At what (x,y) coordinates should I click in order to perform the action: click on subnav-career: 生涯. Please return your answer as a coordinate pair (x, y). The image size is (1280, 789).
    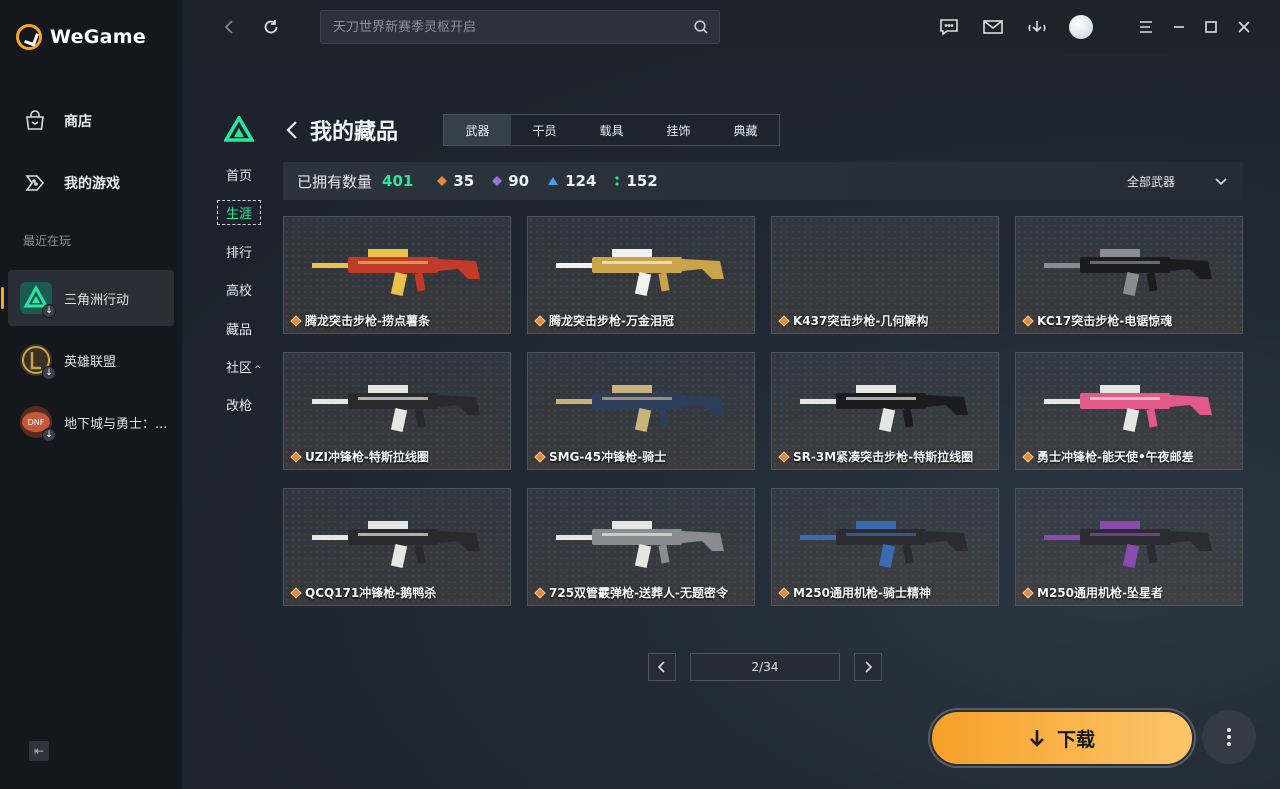
    Looking at the image, I should click on (239, 212).